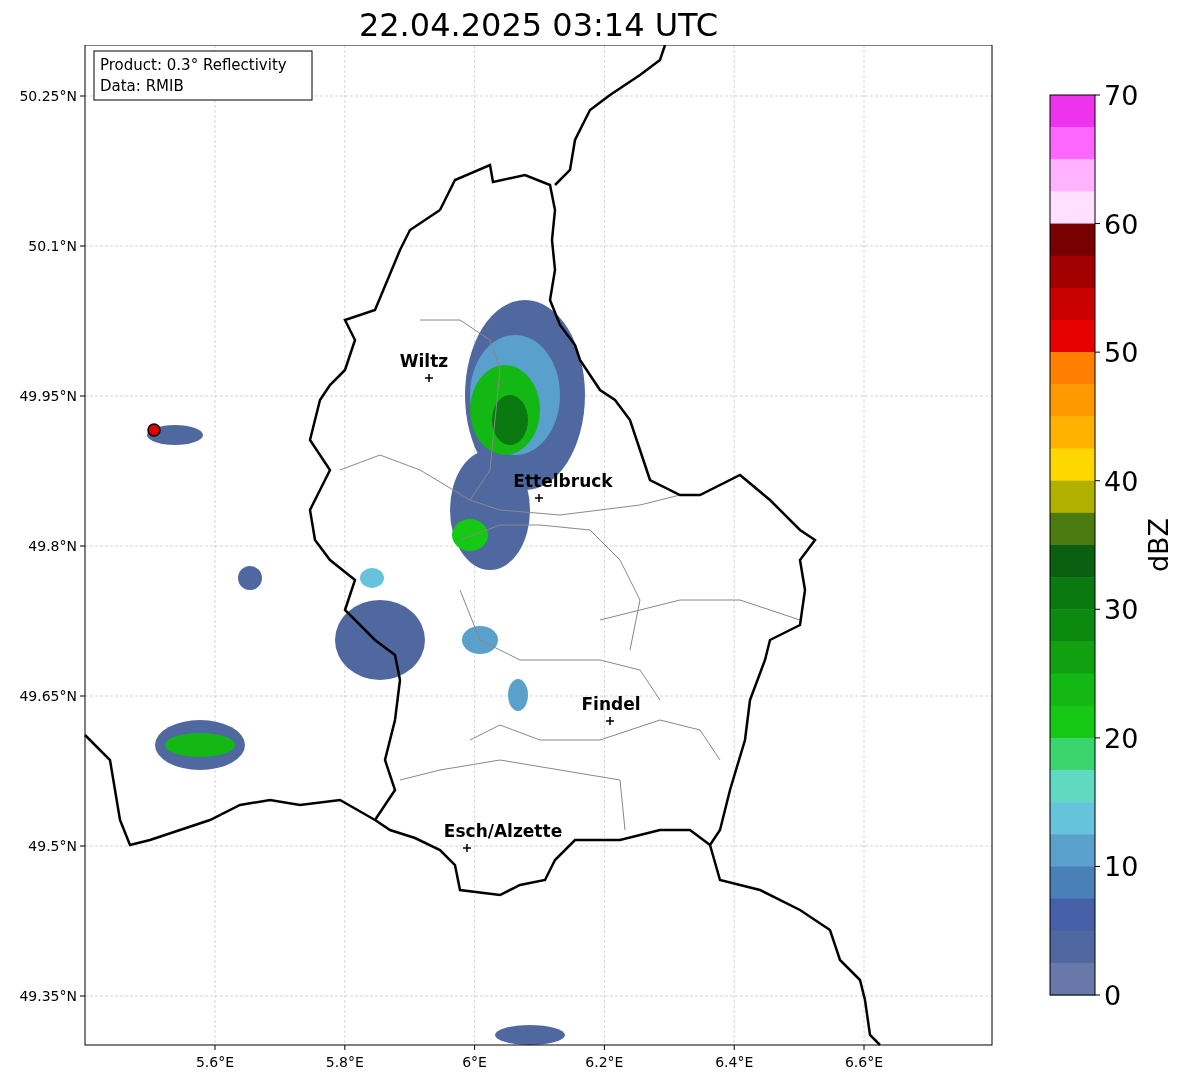  I want to click on latitude-label: 49.35°N, so click(48, 996).